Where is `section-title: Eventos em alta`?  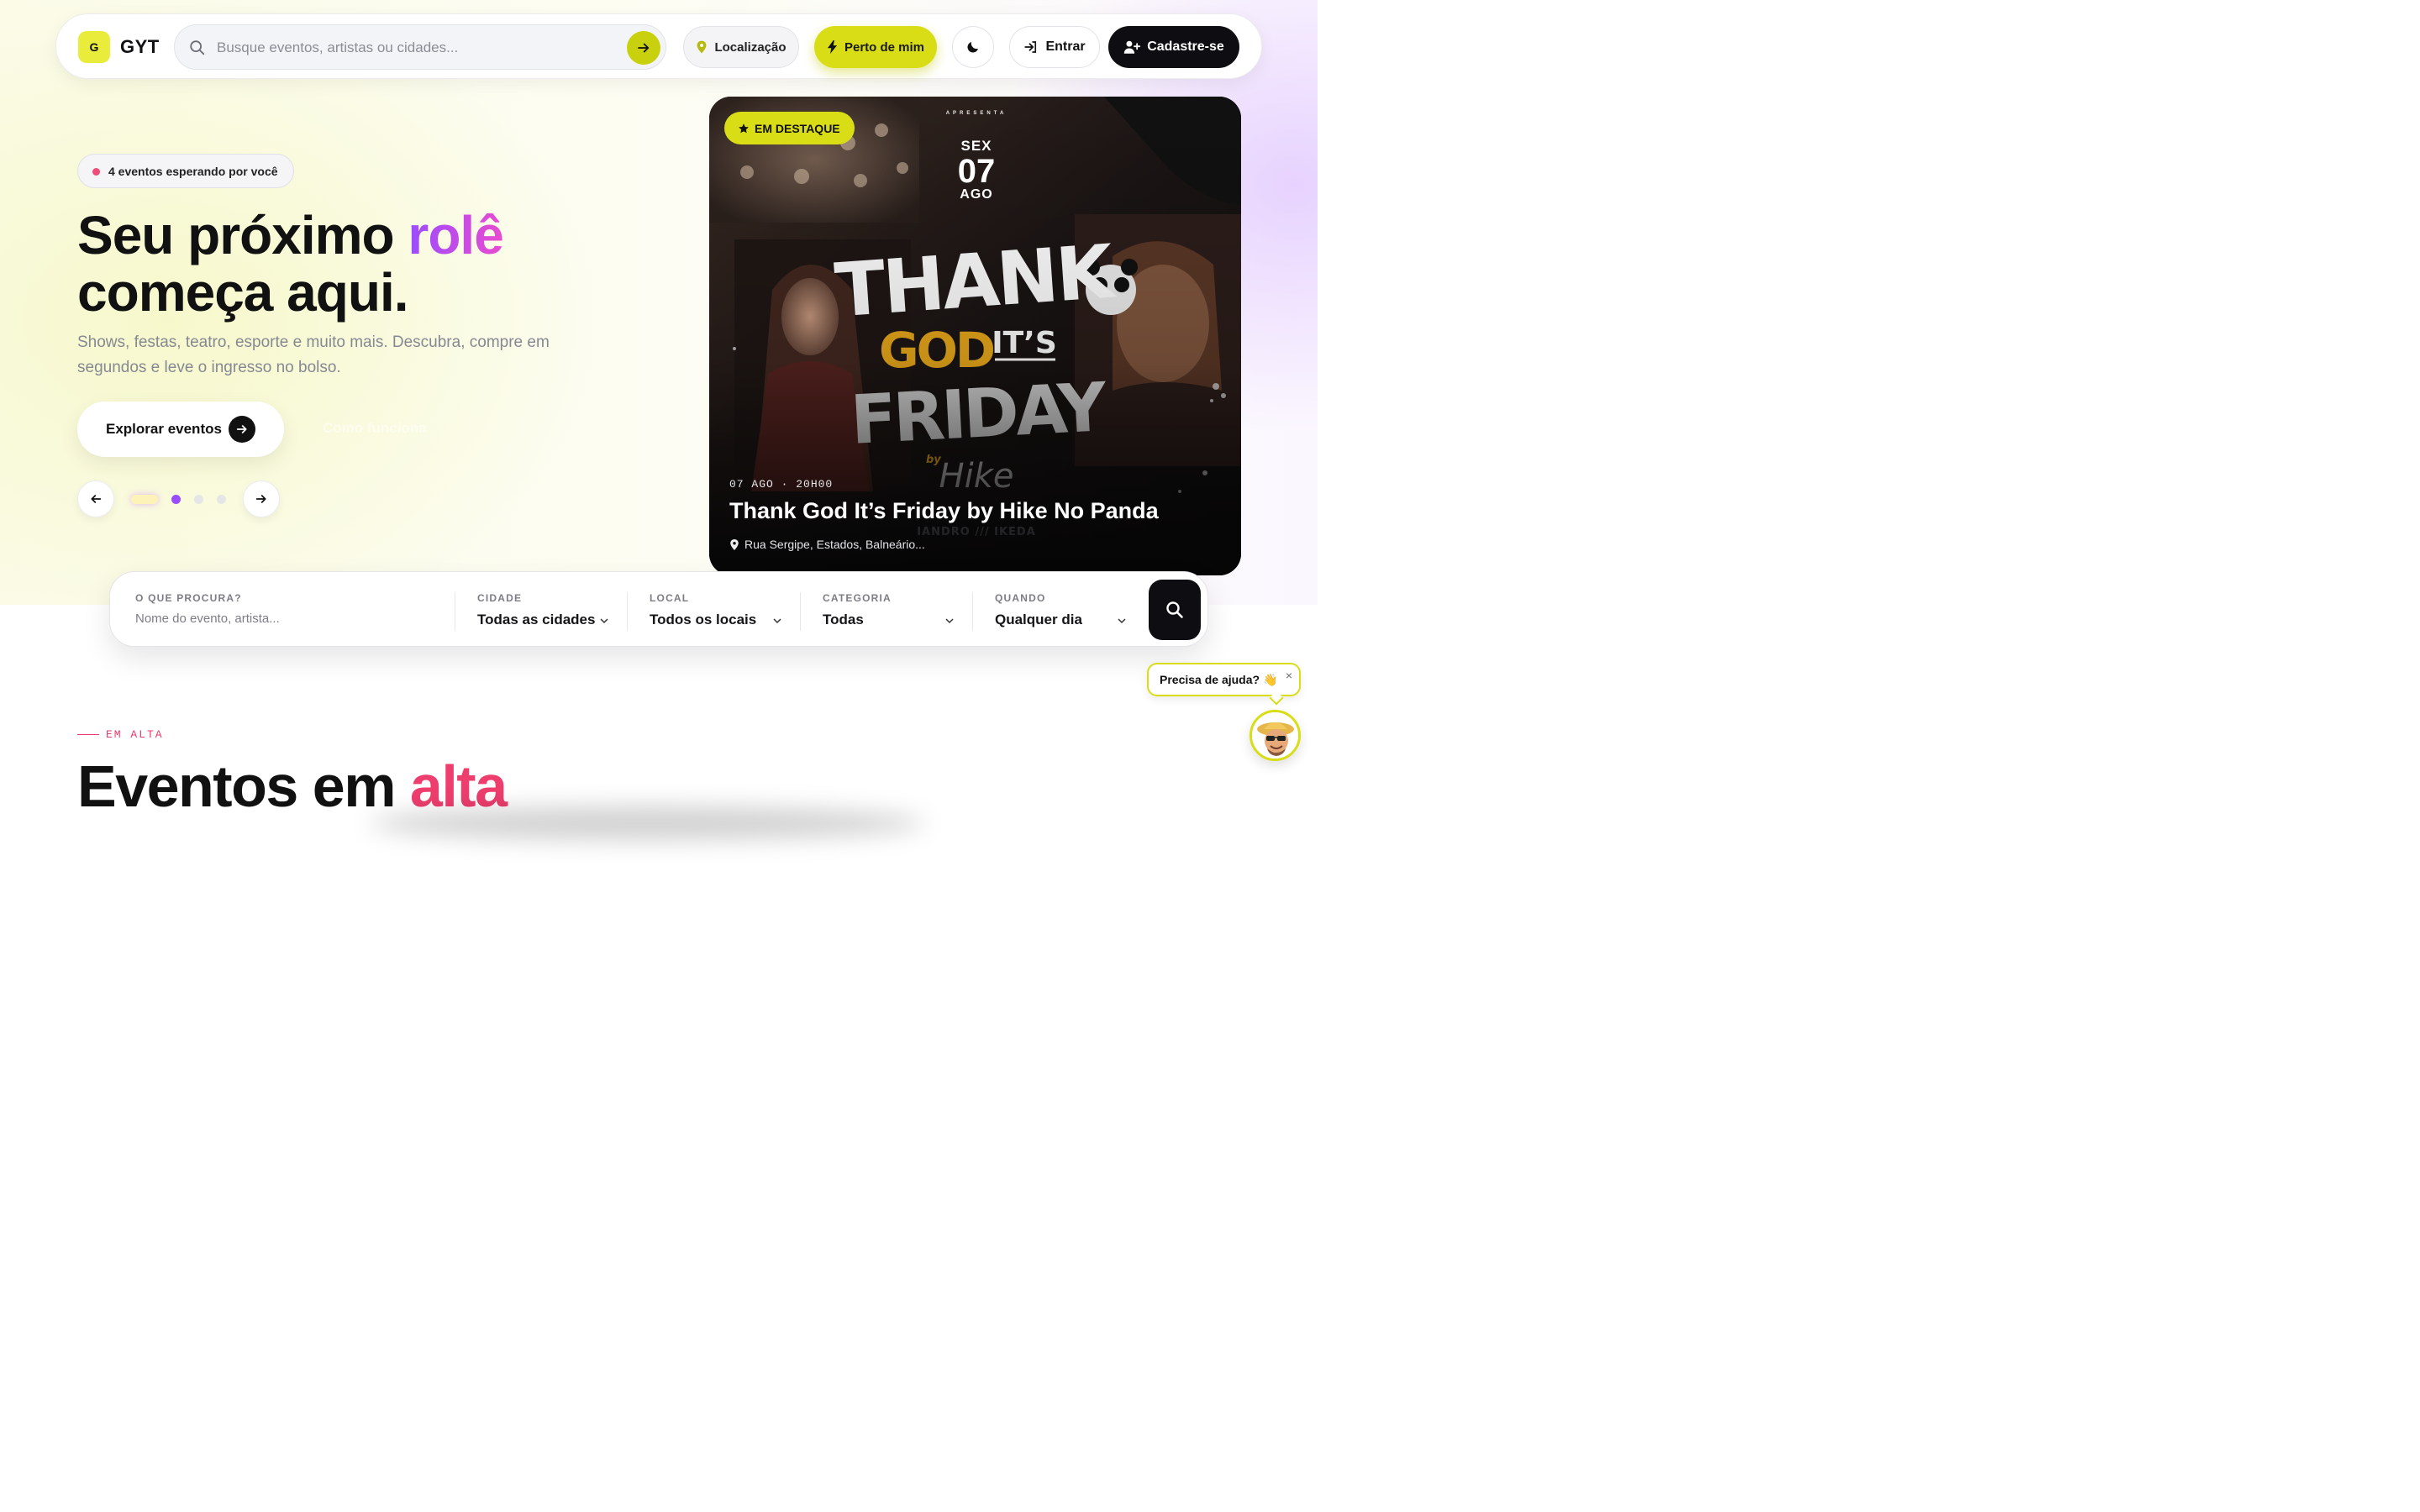
section-title: Eventos em alta is located at coordinates (292, 786).